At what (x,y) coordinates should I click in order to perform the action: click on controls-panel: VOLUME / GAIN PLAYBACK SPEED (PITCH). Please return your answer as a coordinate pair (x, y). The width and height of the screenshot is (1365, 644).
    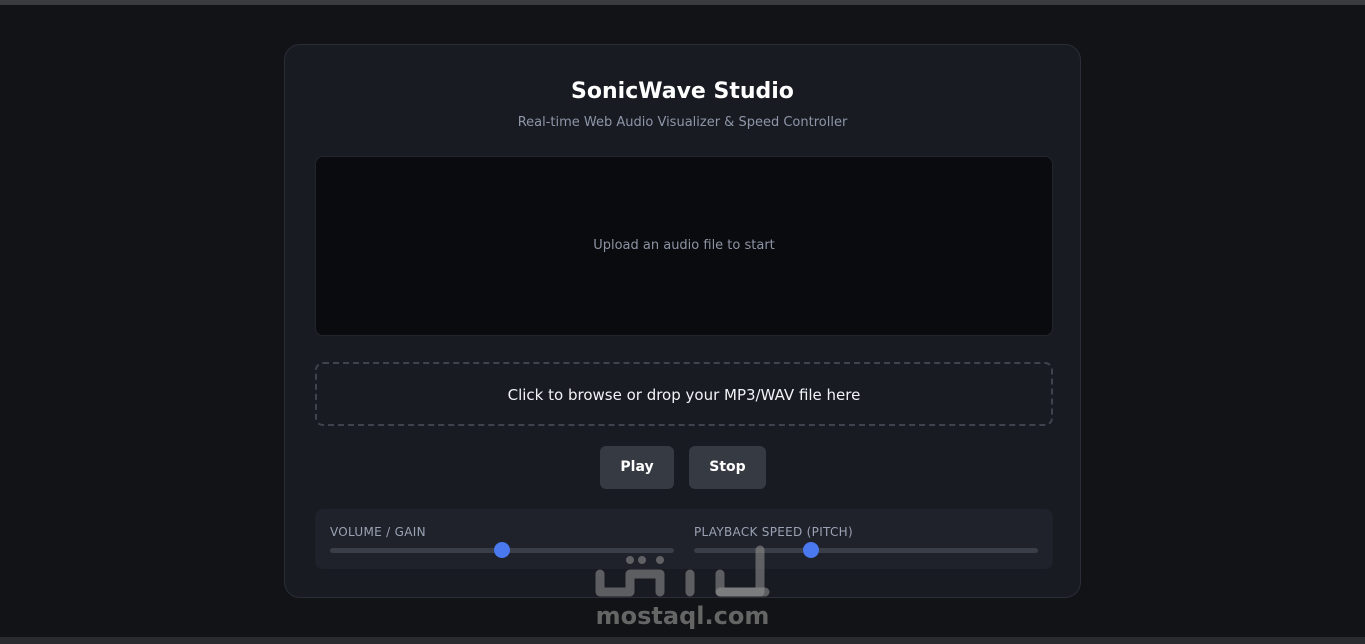
    Looking at the image, I should click on (684, 539).